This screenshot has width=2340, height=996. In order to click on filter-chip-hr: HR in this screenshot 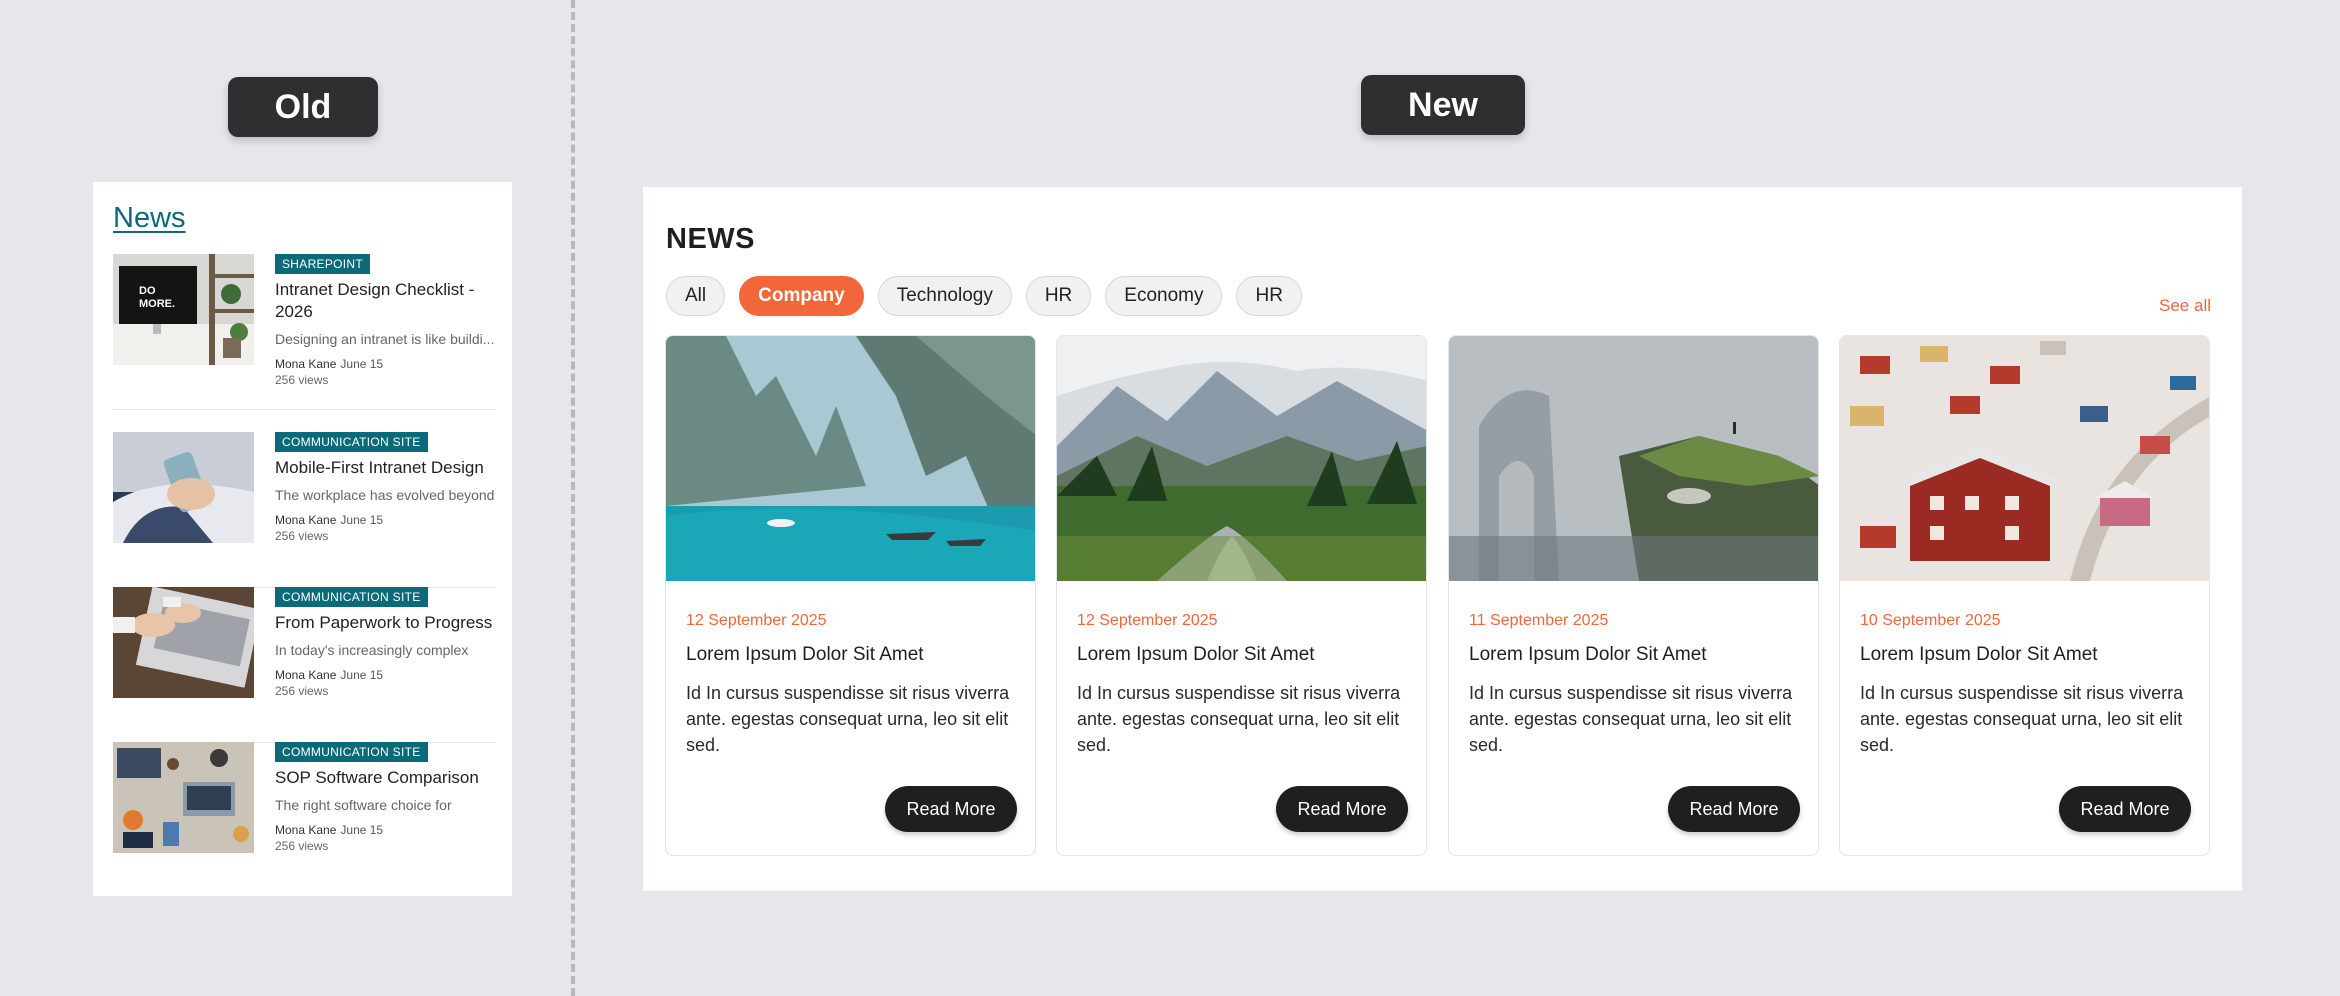, I will do `click(1058, 296)`.